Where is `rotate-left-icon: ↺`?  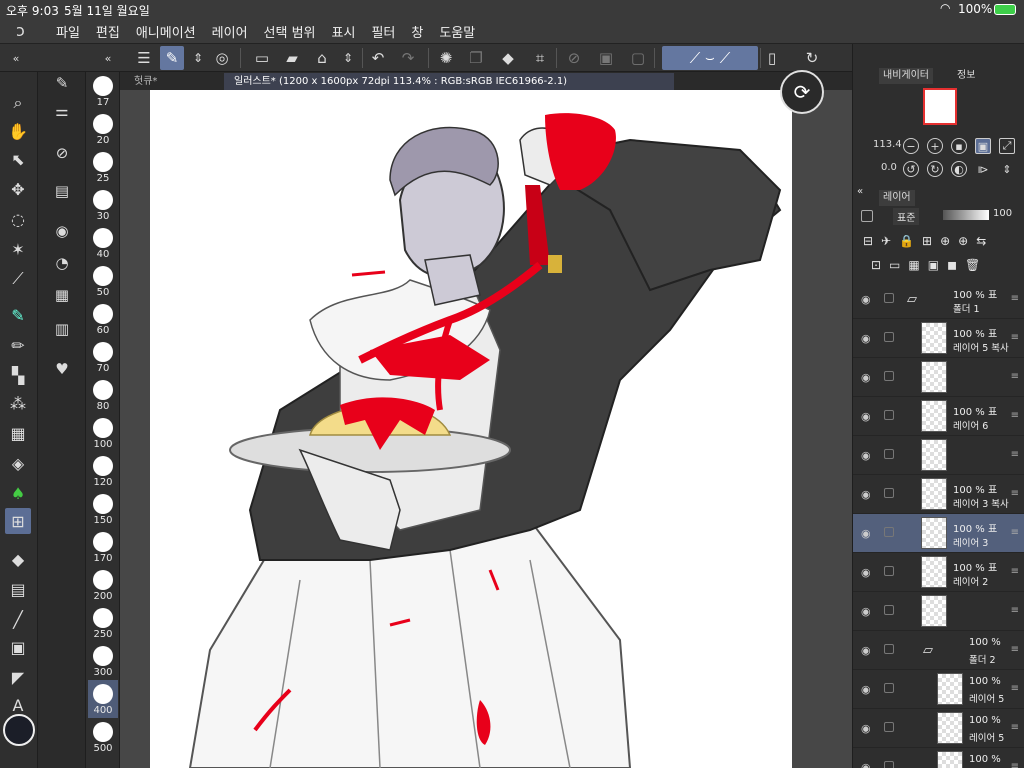
rotate-left-icon: ↺ is located at coordinates (911, 169).